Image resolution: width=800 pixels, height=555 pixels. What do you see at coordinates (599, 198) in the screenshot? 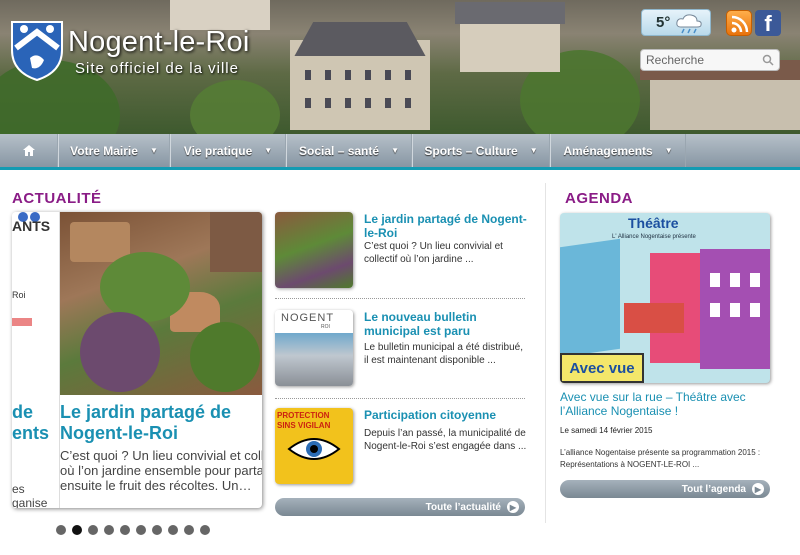
I see `agenda-heading: AGENDA` at bounding box center [599, 198].